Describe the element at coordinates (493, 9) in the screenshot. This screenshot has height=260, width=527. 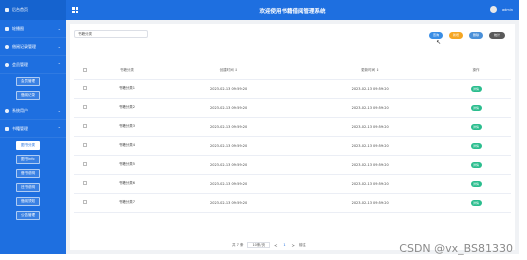
I see `avatar` at that location.